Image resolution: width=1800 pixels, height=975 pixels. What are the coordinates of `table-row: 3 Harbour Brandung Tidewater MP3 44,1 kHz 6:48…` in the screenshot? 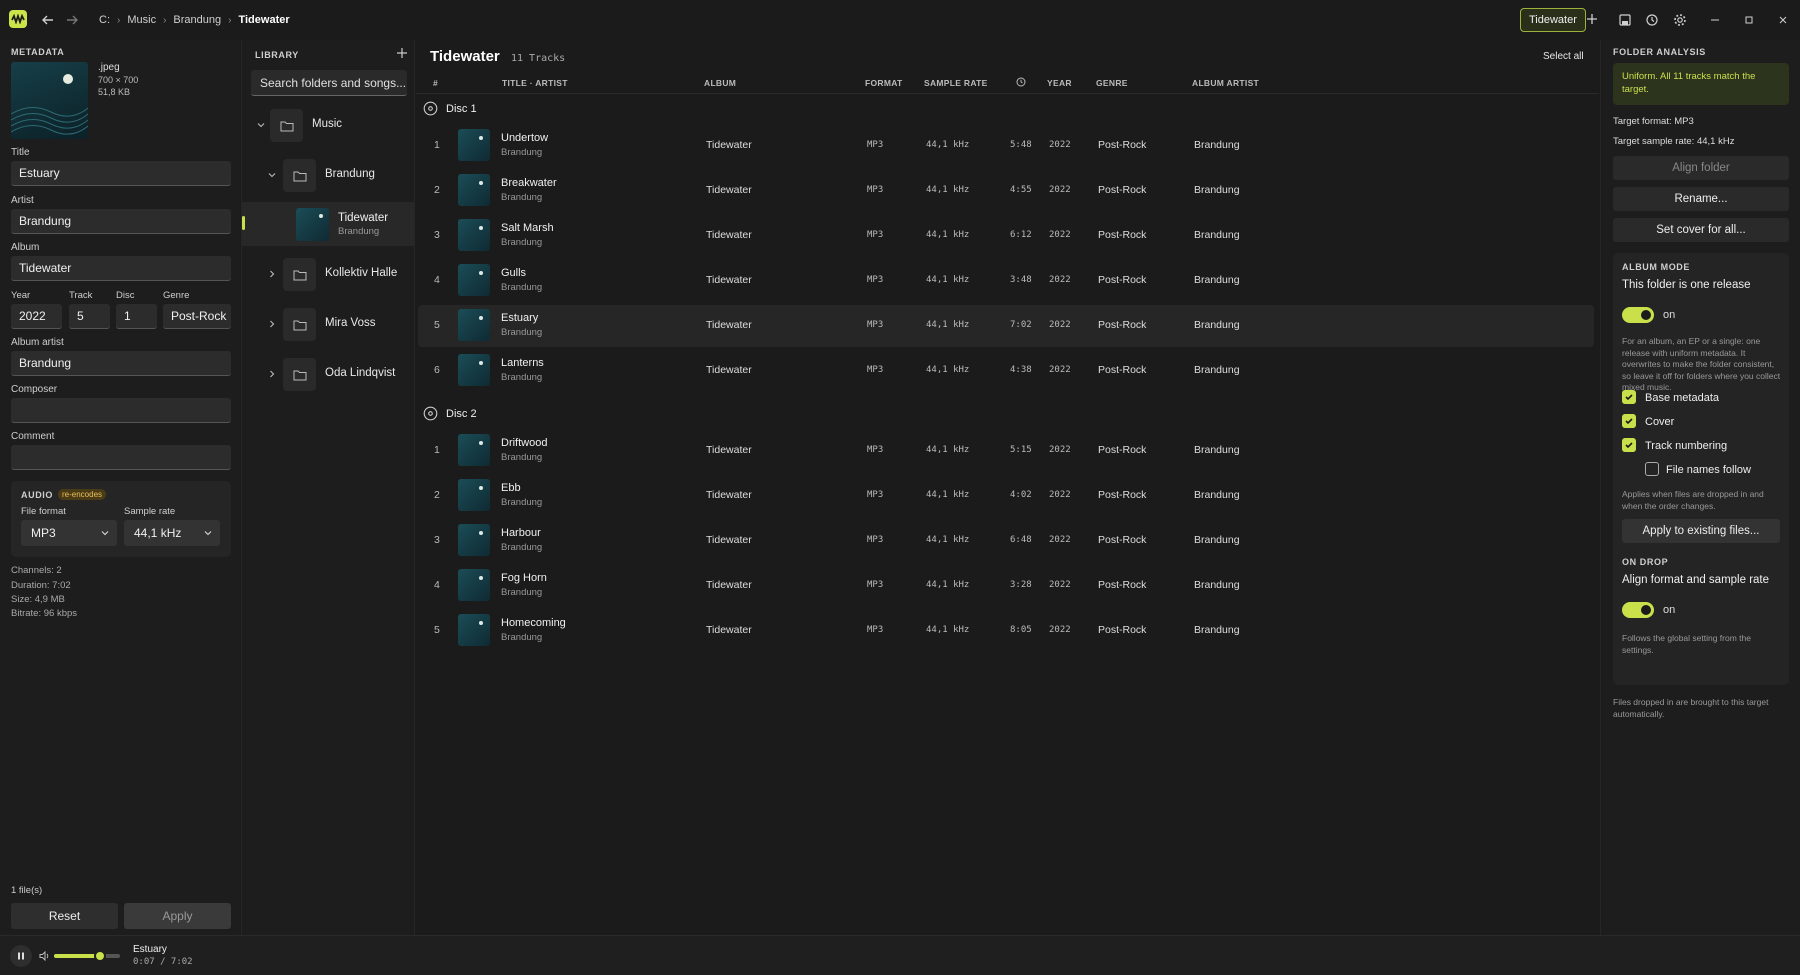 It's located at (1006, 541).